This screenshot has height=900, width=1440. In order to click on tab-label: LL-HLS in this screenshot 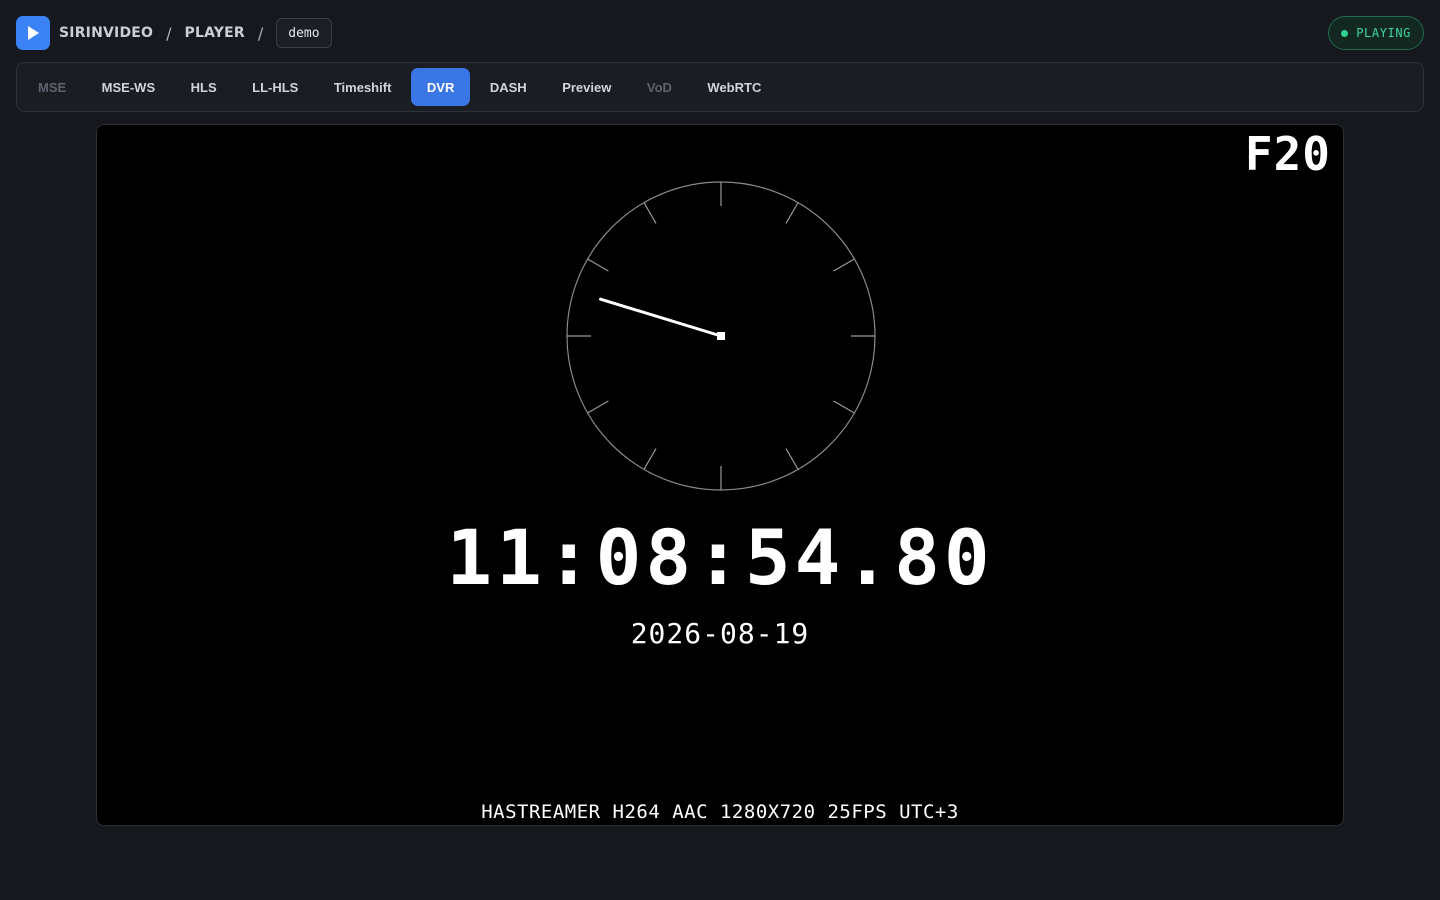, I will do `click(275, 87)`.